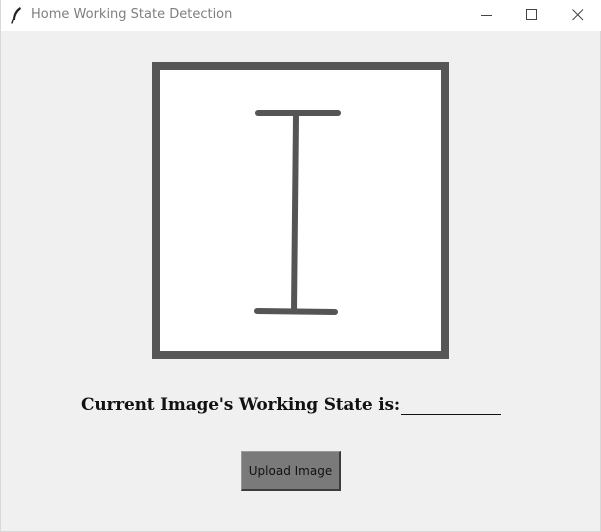 The image size is (601, 532). Describe the element at coordinates (240, 405) in the screenshot. I see `working-state-label: Current Image's Working State is:` at that location.